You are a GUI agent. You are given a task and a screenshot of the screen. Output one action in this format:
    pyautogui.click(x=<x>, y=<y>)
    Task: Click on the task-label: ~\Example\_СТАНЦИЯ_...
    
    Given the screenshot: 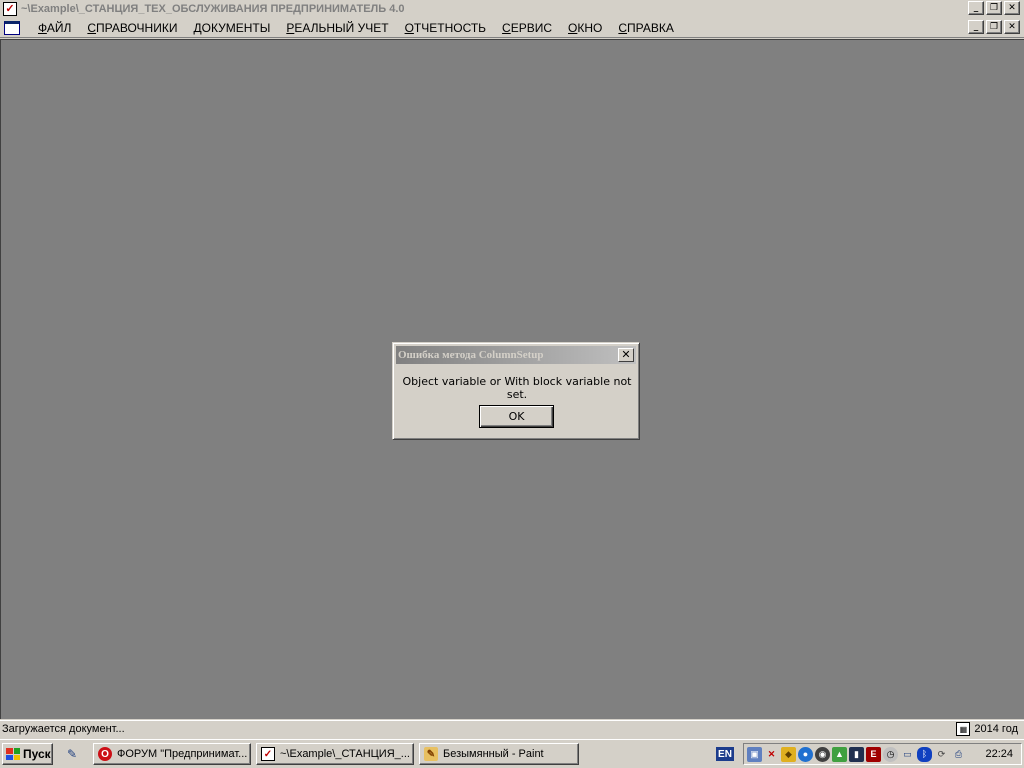 What is the action you would take?
    pyautogui.click(x=345, y=754)
    